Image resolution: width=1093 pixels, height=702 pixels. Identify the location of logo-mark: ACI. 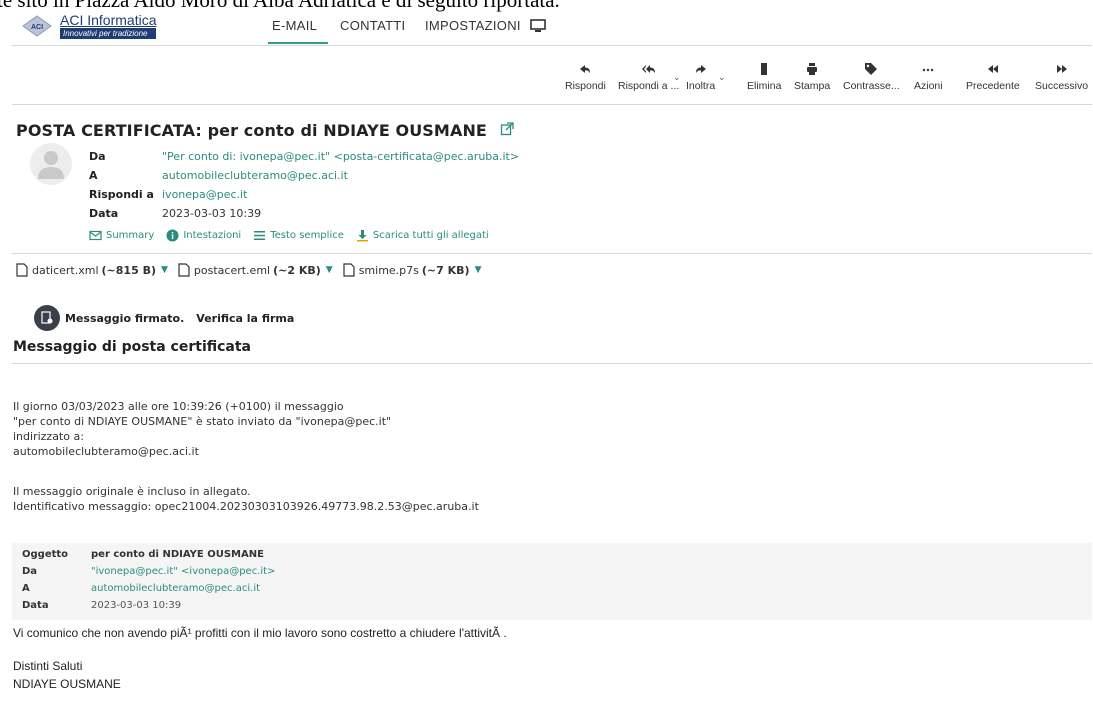
(37, 27).